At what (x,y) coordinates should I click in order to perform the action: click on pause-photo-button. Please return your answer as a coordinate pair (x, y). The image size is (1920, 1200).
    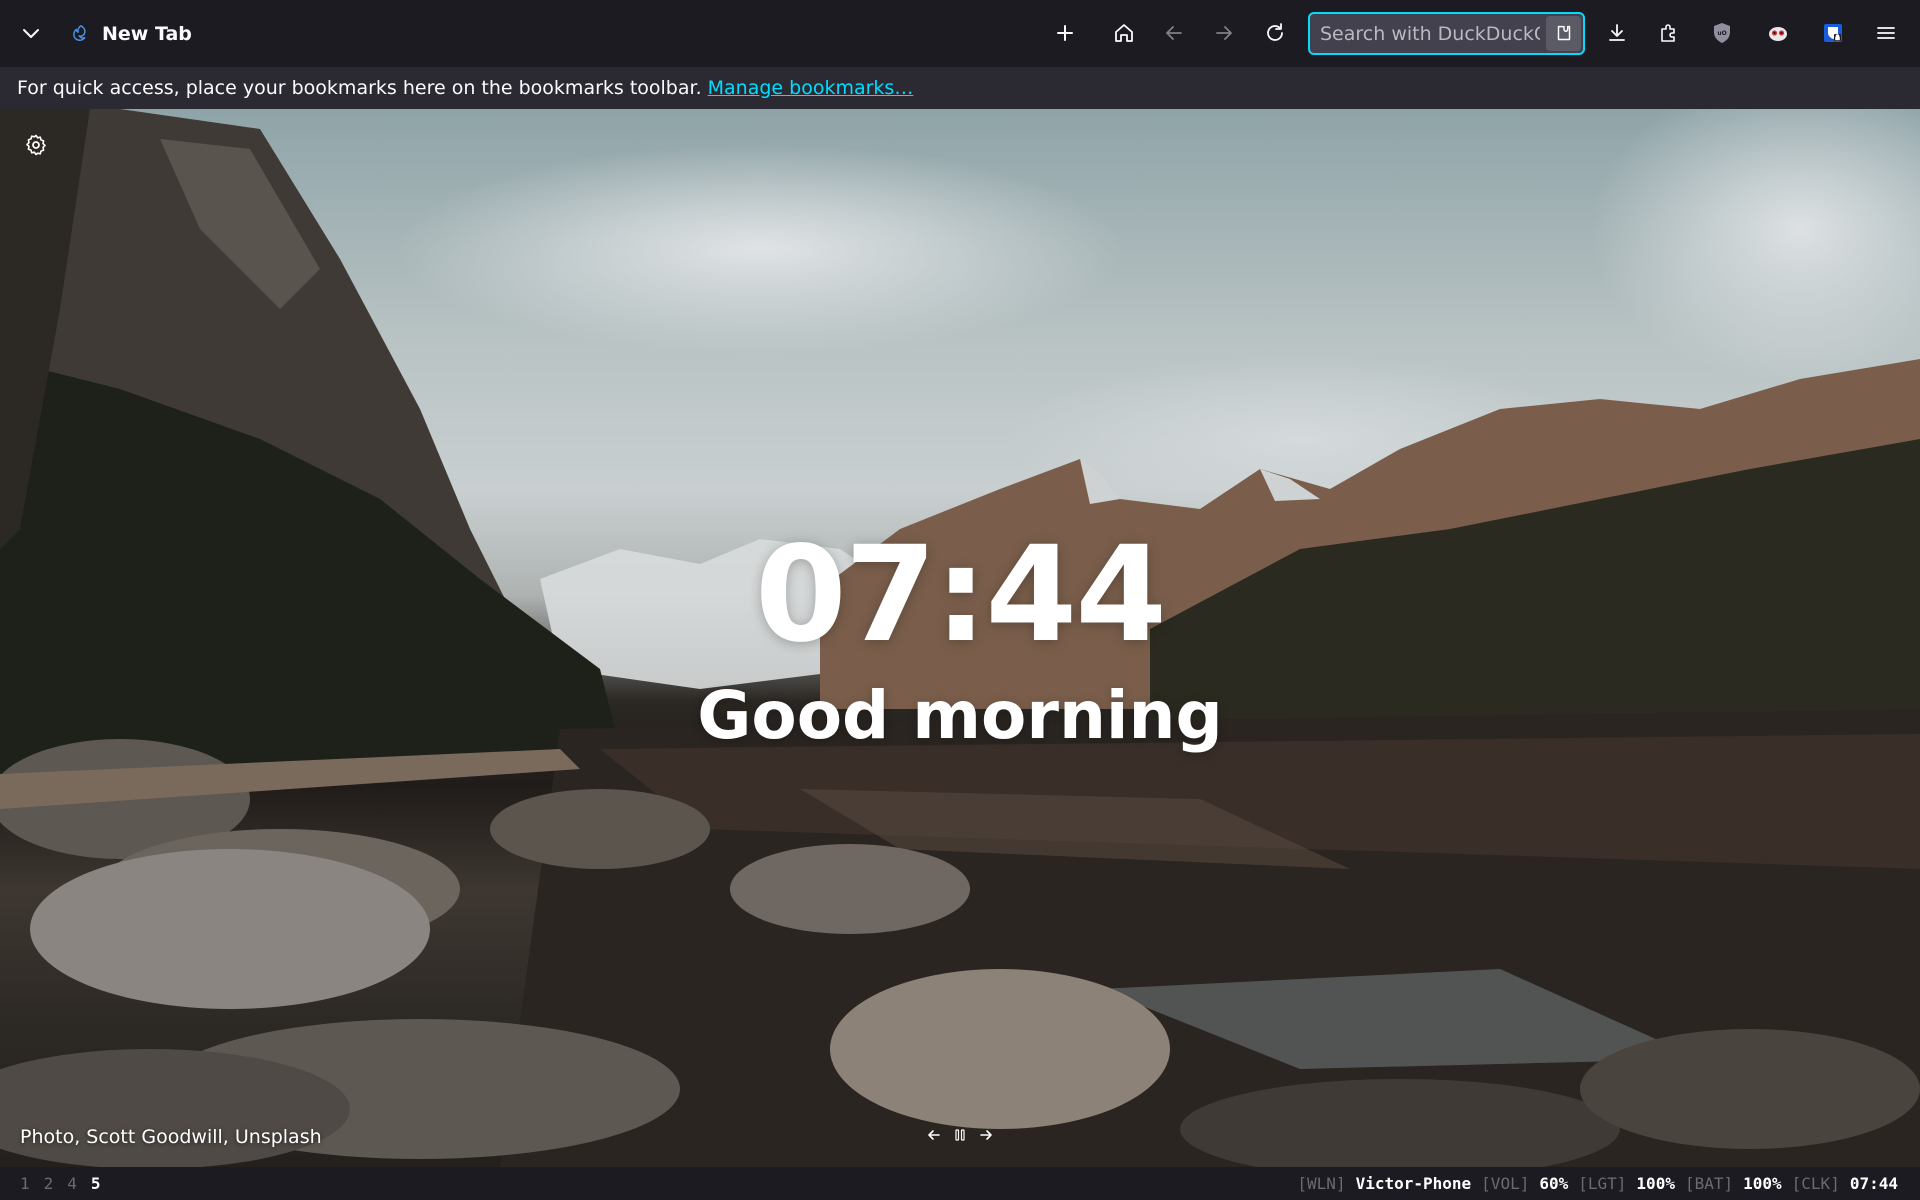
    Looking at the image, I should click on (960, 1135).